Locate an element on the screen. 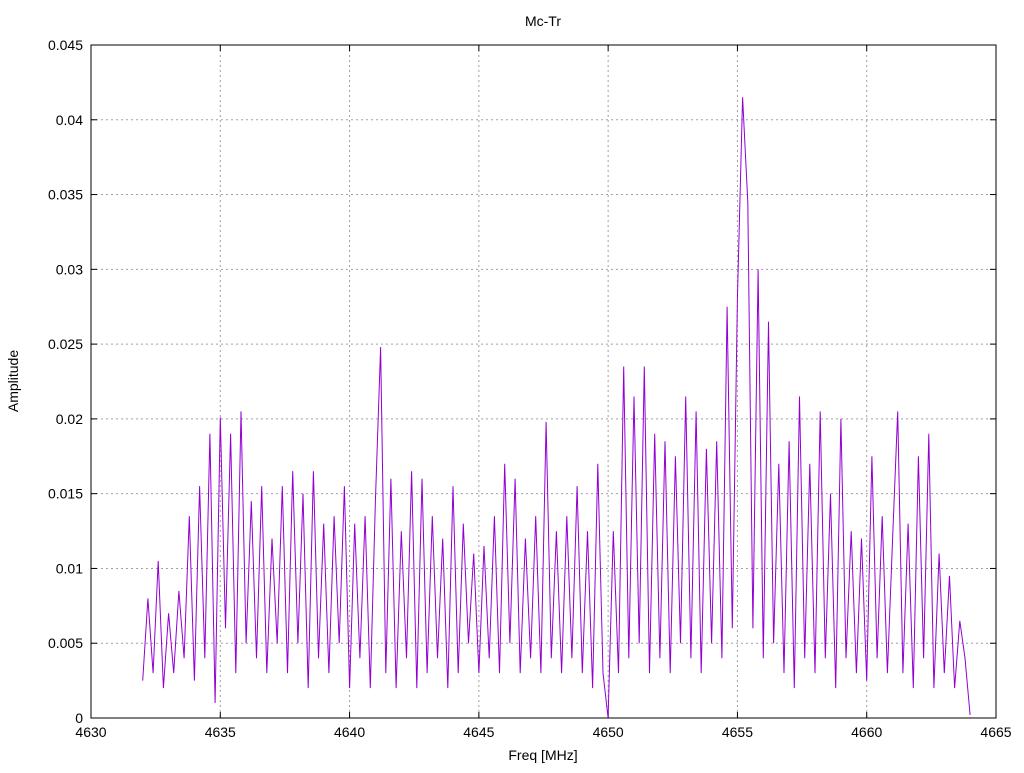 This screenshot has width=1024, height=773. y-tick-label: 0.005 is located at coordinates (65, 643).